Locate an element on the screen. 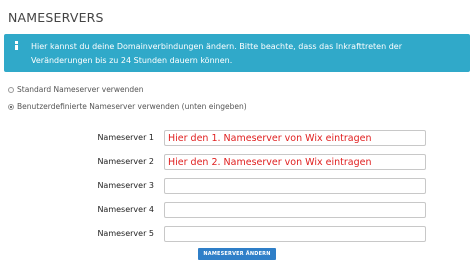 Image resolution: width=474 pixels, height=271 pixels. change-nameservers-button: NAMESERVER ÄNDERN is located at coordinates (237, 254).